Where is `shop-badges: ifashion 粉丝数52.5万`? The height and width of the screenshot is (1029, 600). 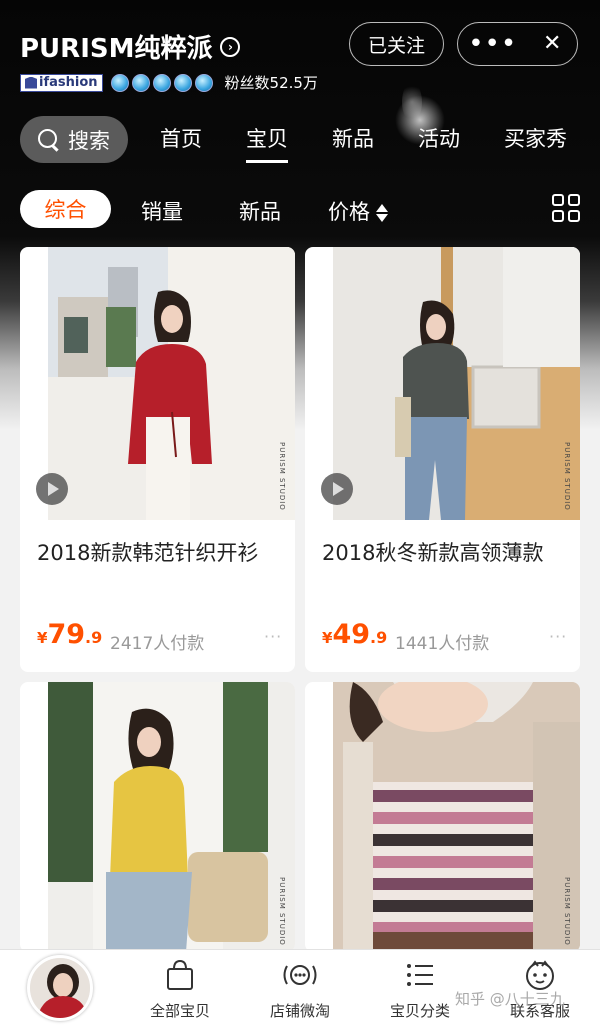 shop-badges: ifashion 粉丝数52.5万 is located at coordinates (169, 82).